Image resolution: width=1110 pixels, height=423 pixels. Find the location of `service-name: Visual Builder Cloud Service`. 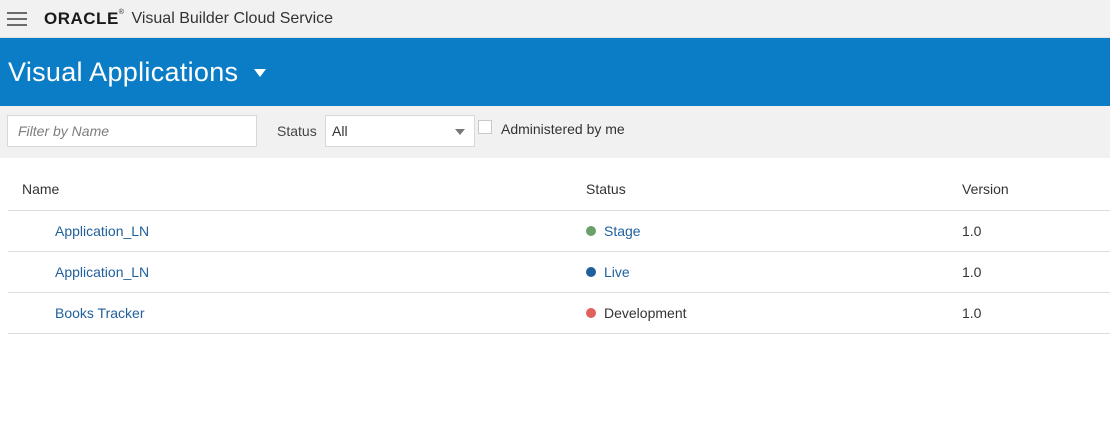

service-name: Visual Builder Cloud Service is located at coordinates (232, 18).